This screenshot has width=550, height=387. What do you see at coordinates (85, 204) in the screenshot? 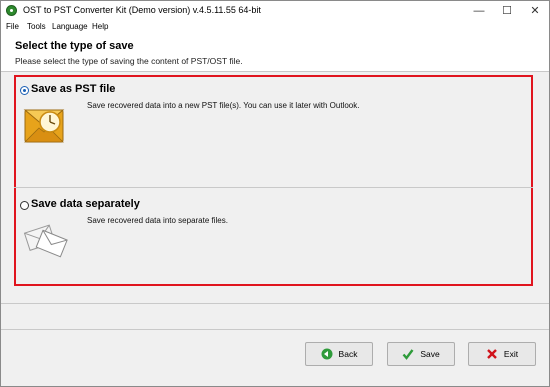
I see `save-separately-label: Save data separately` at bounding box center [85, 204].